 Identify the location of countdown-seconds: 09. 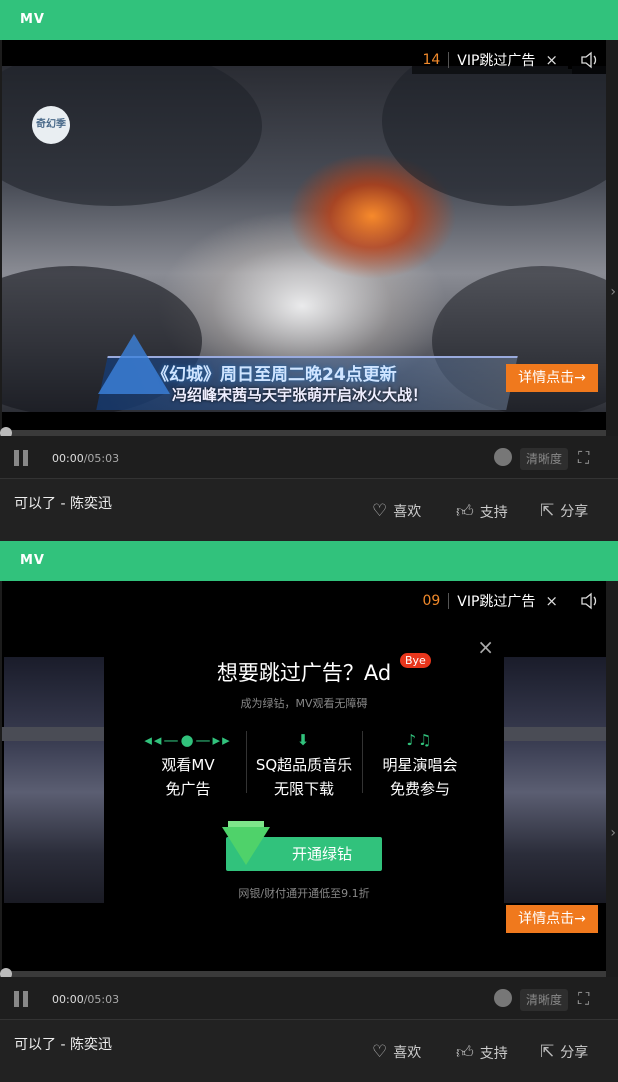
(431, 601).